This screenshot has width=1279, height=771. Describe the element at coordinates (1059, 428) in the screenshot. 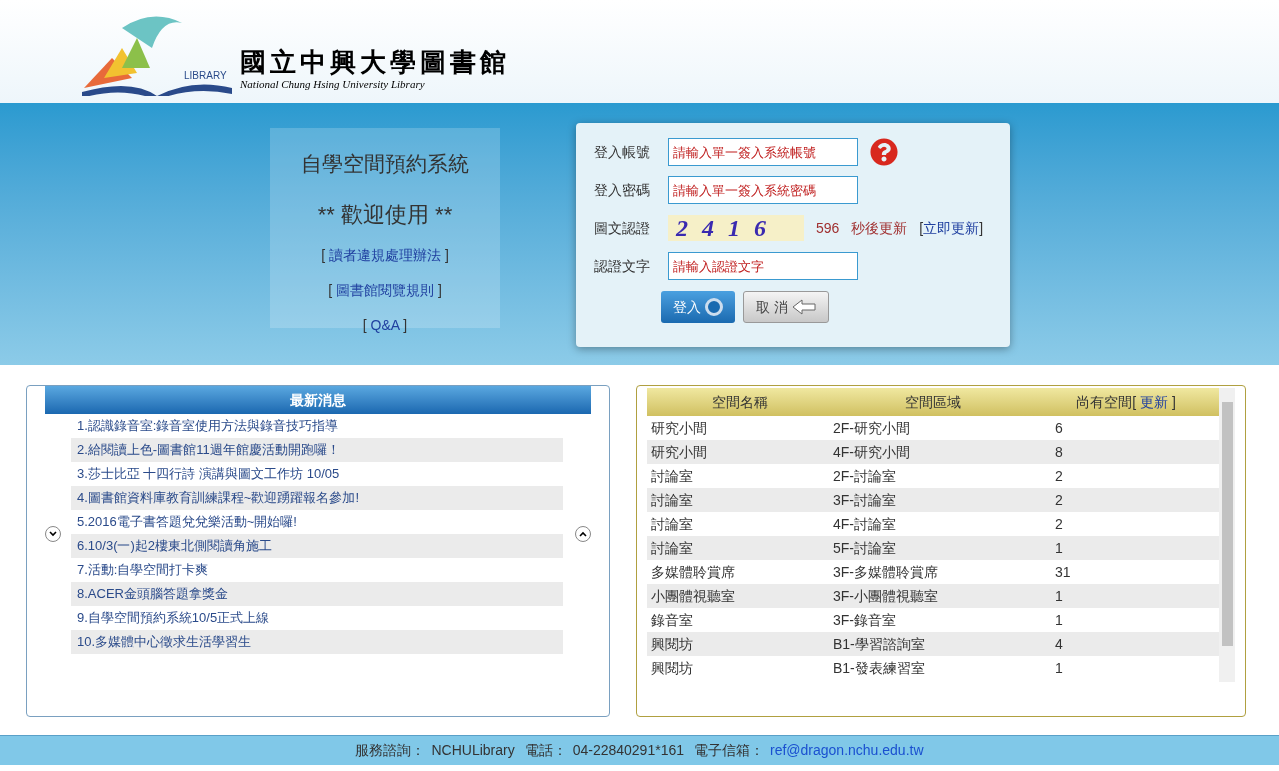

I see `table-cell-text: 6` at that location.